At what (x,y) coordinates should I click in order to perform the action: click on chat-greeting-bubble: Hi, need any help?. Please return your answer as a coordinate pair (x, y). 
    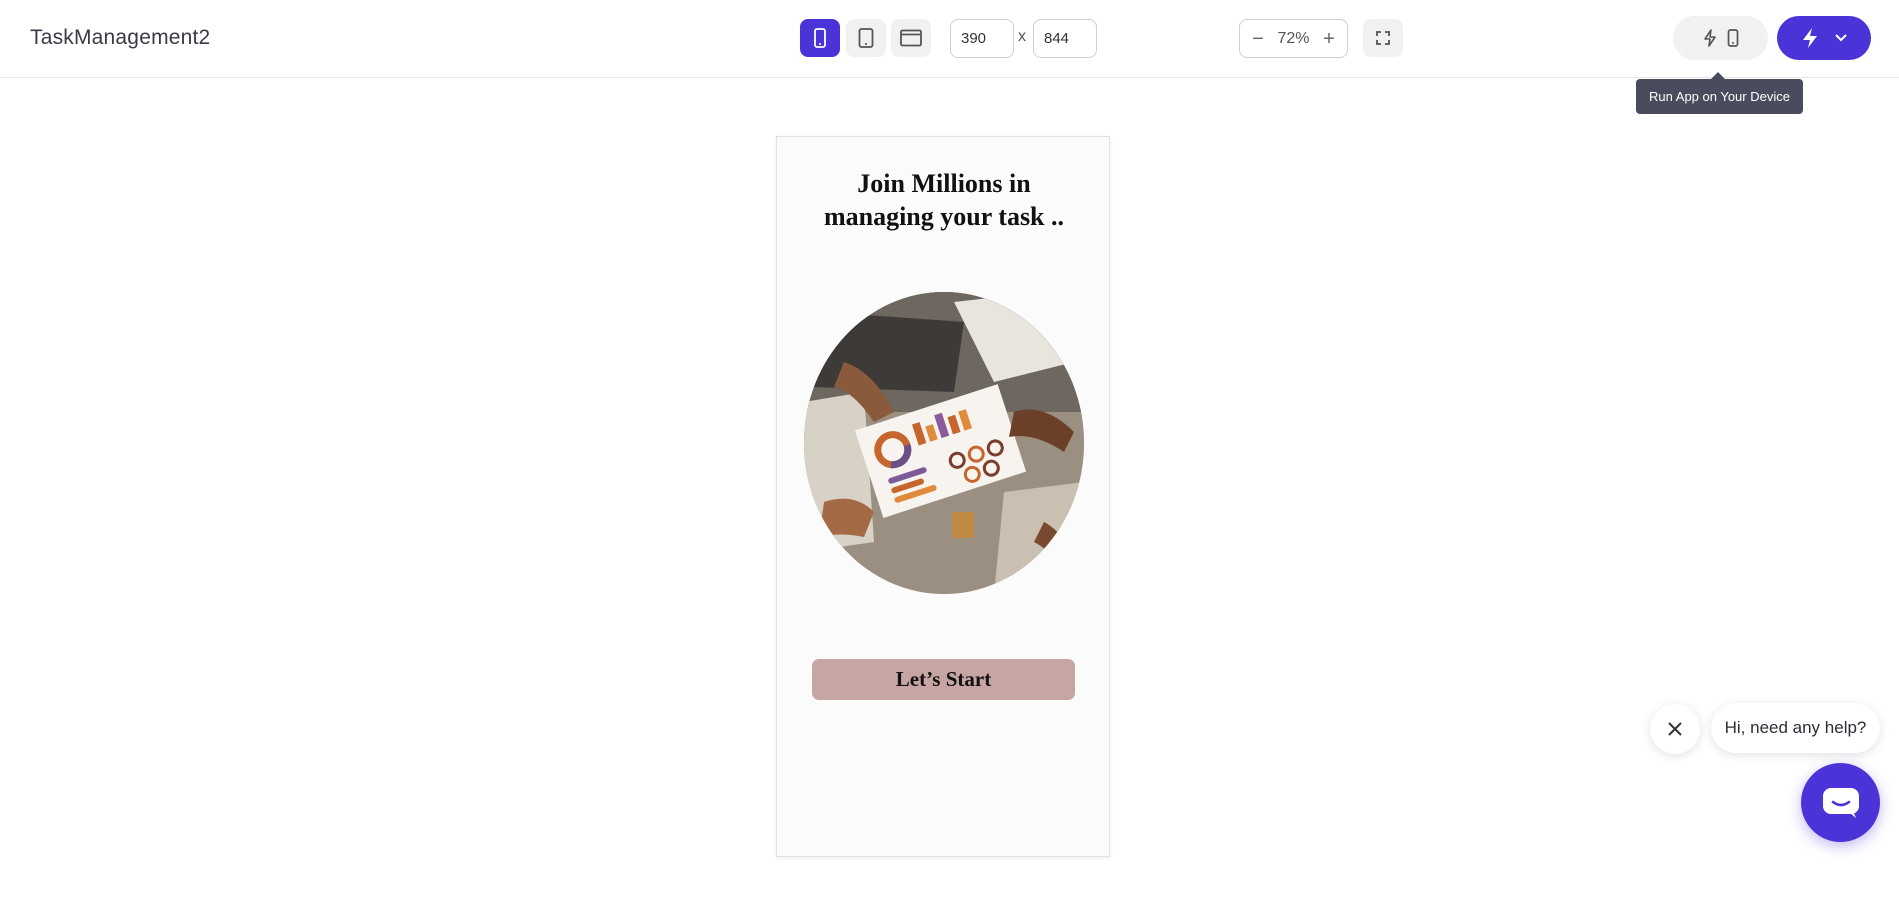
    Looking at the image, I should click on (1795, 728).